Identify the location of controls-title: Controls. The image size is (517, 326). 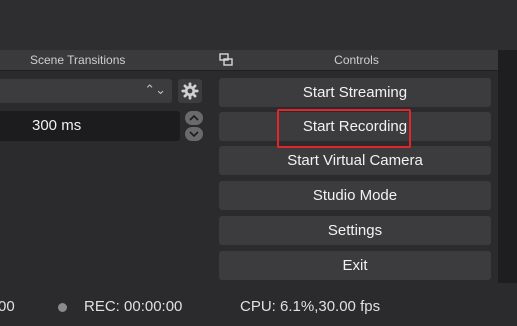
(356, 60).